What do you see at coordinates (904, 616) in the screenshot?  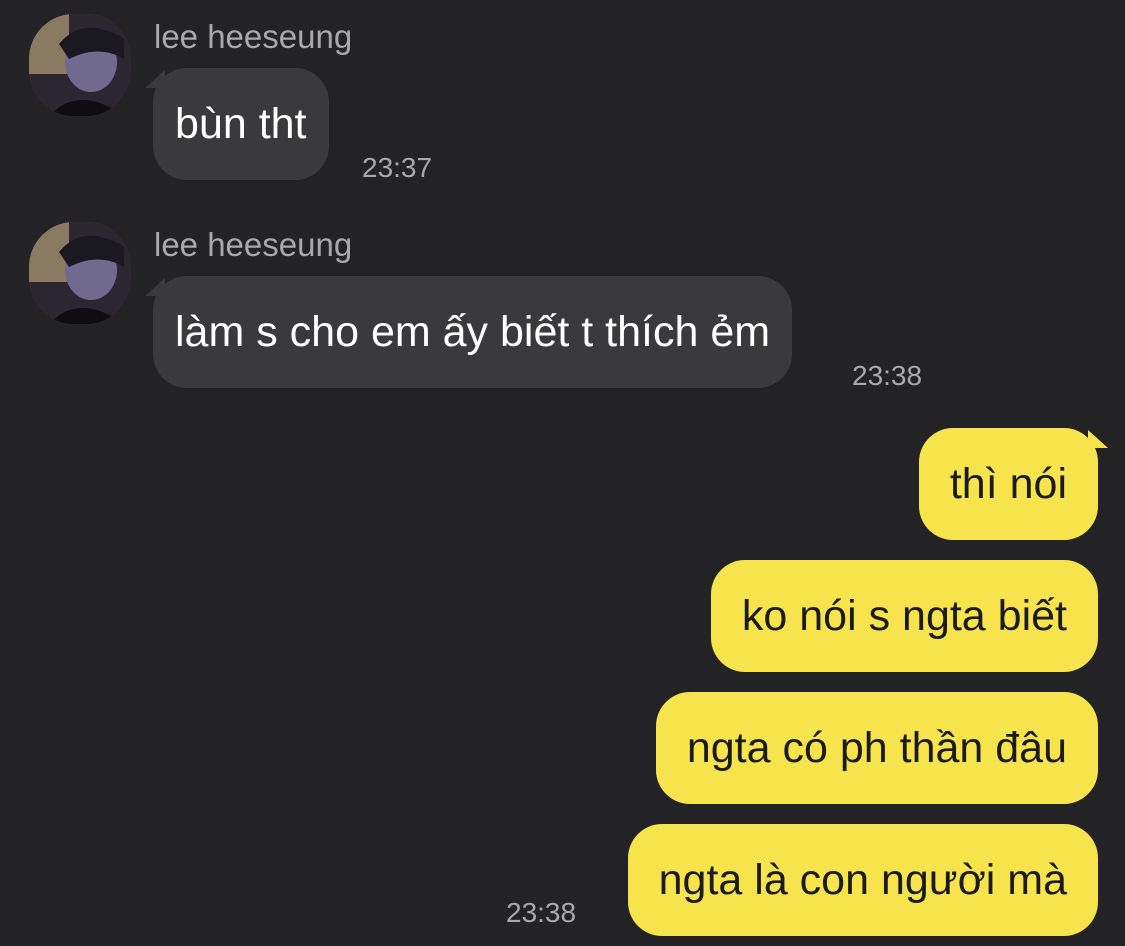 I see `outgoing-message-bubble: ko nói s ngta biết` at bounding box center [904, 616].